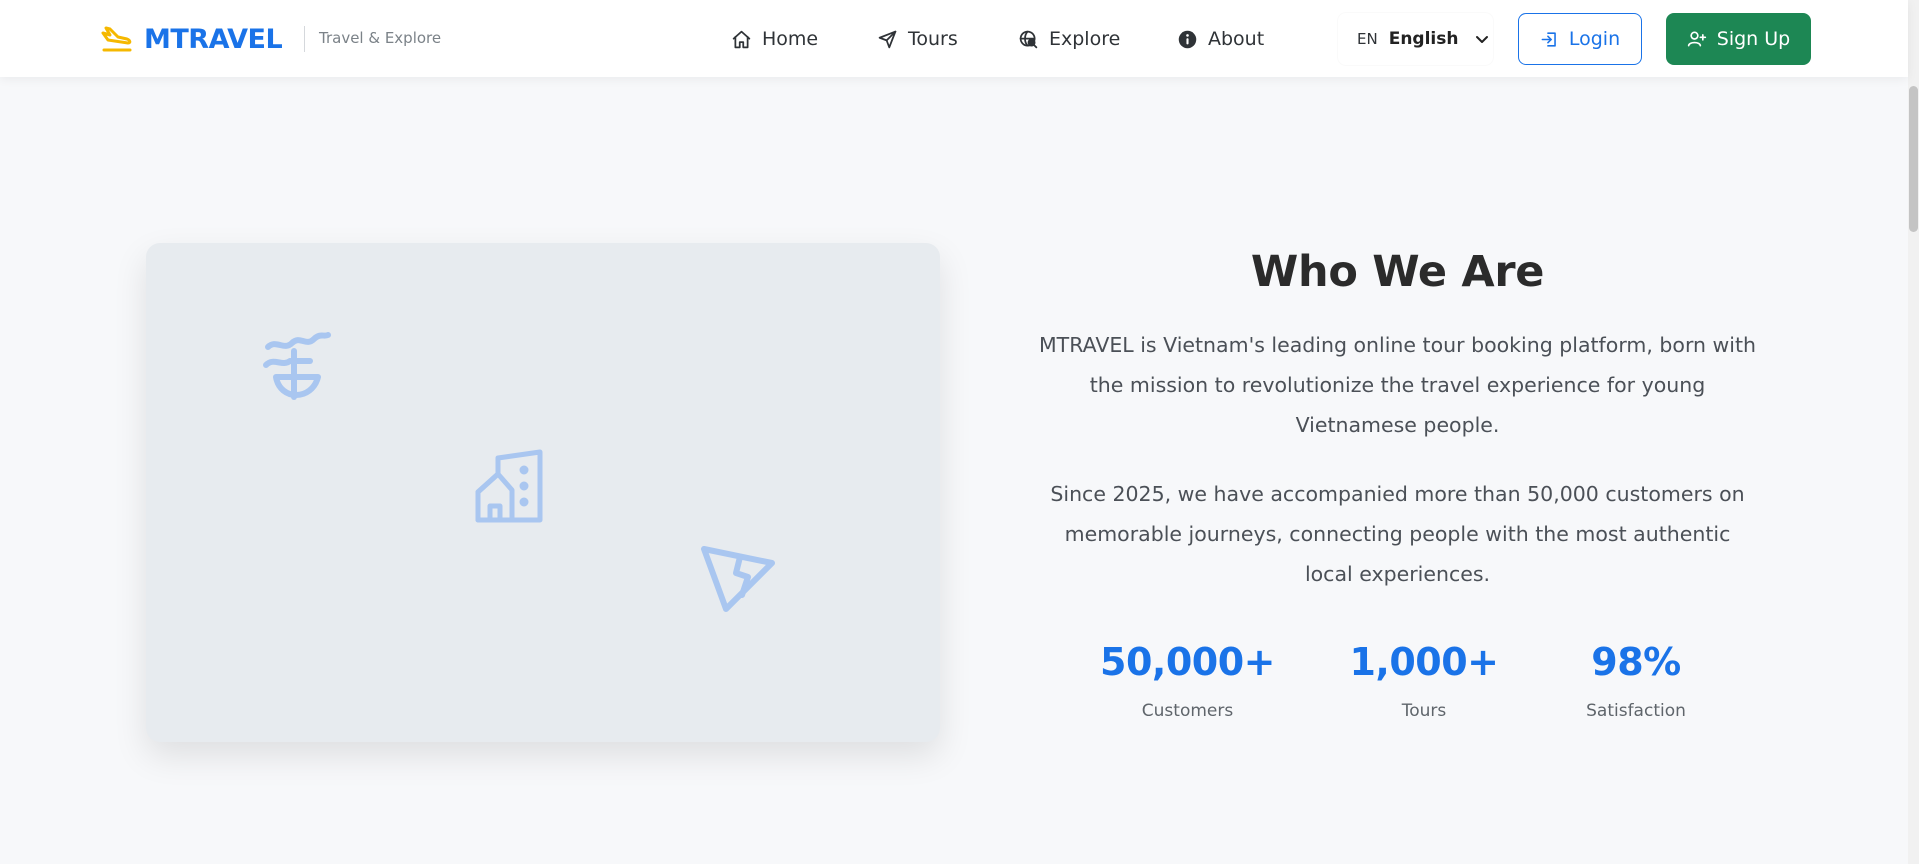 This screenshot has height=864, width=1919. Describe the element at coordinates (1594, 39) in the screenshot. I see `login-label: Login` at that location.